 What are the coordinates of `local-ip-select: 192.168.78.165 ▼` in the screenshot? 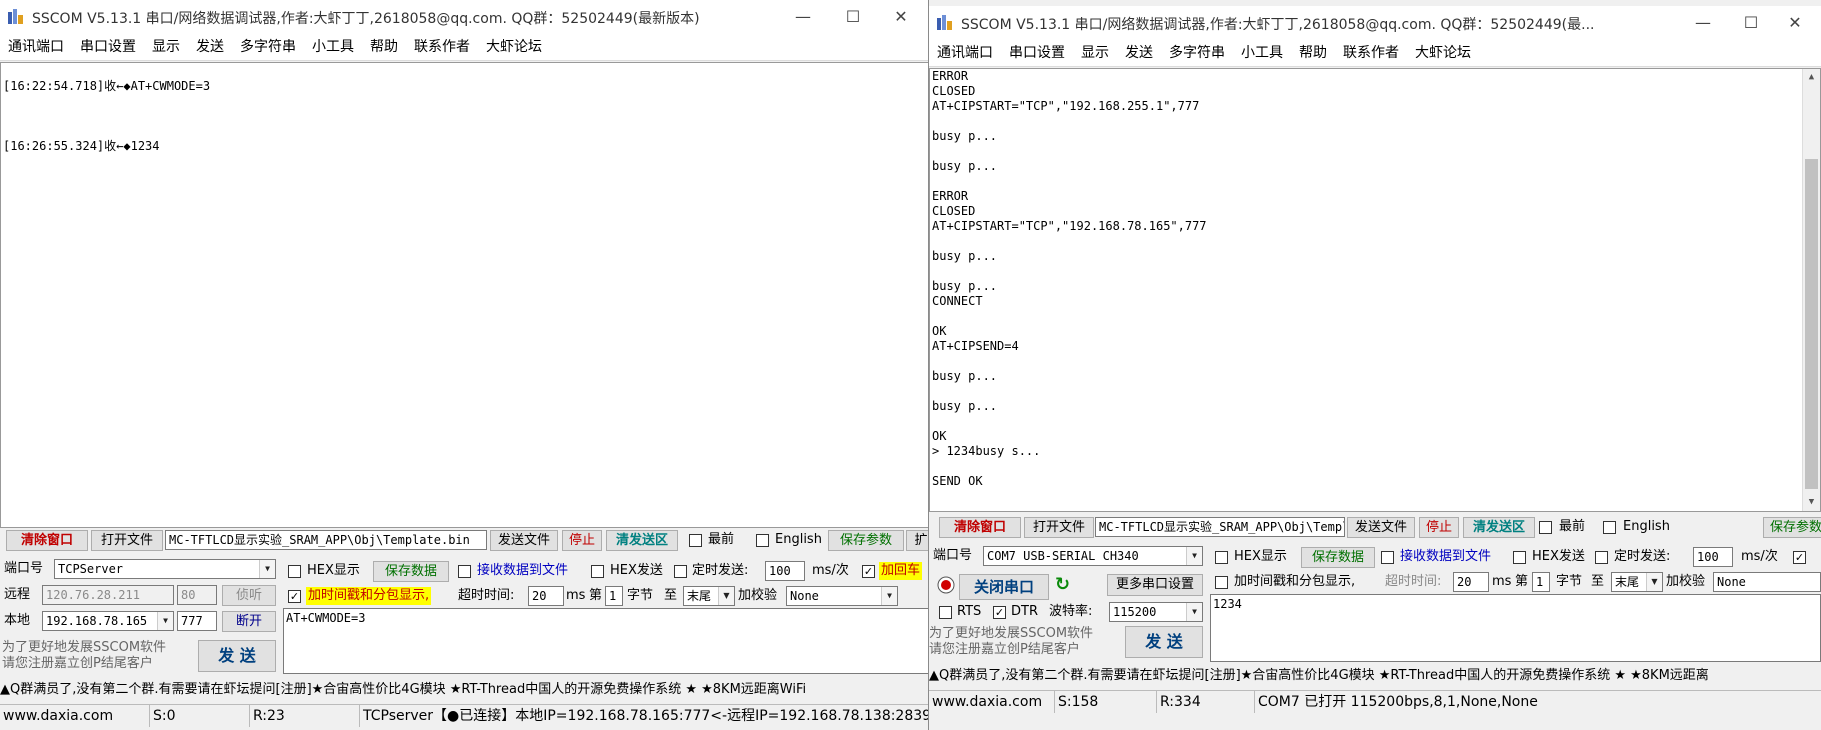 It's located at (108, 621).